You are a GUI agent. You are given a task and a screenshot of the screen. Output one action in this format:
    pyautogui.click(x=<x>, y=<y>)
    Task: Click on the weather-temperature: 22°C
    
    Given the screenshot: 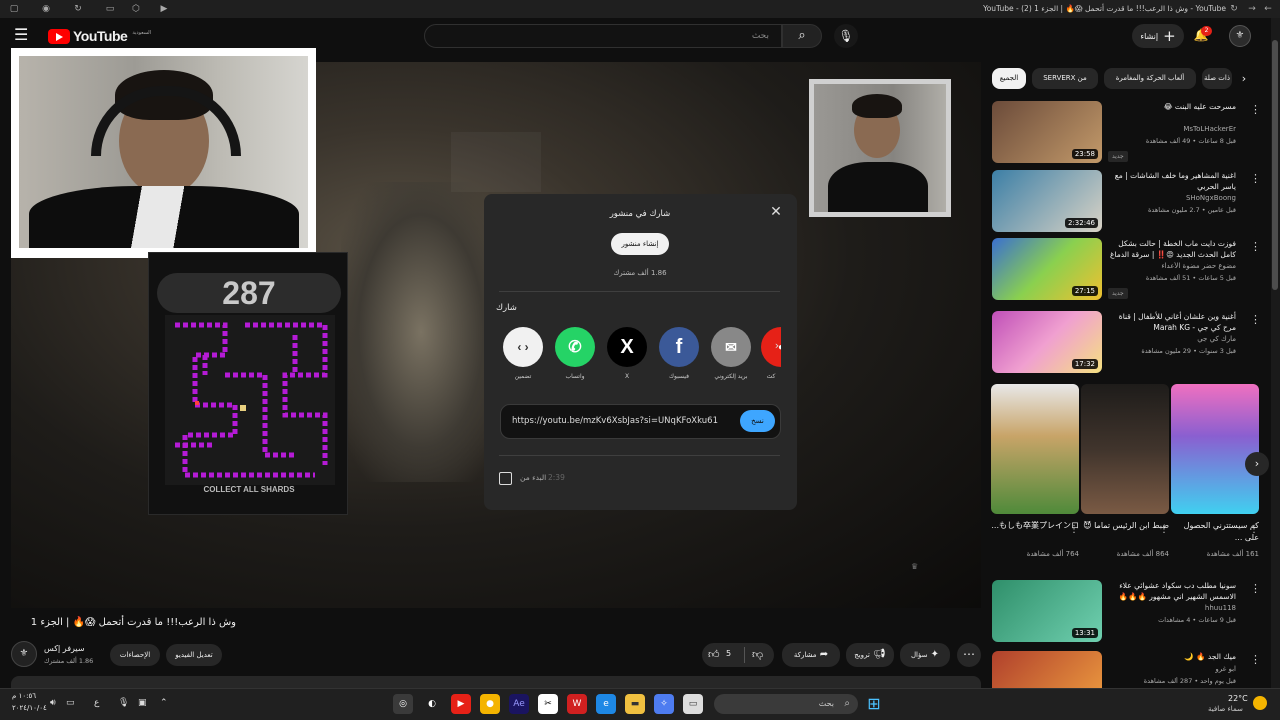 What is the action you would take?
    pyautogui.click(x=1238, y=698)
    